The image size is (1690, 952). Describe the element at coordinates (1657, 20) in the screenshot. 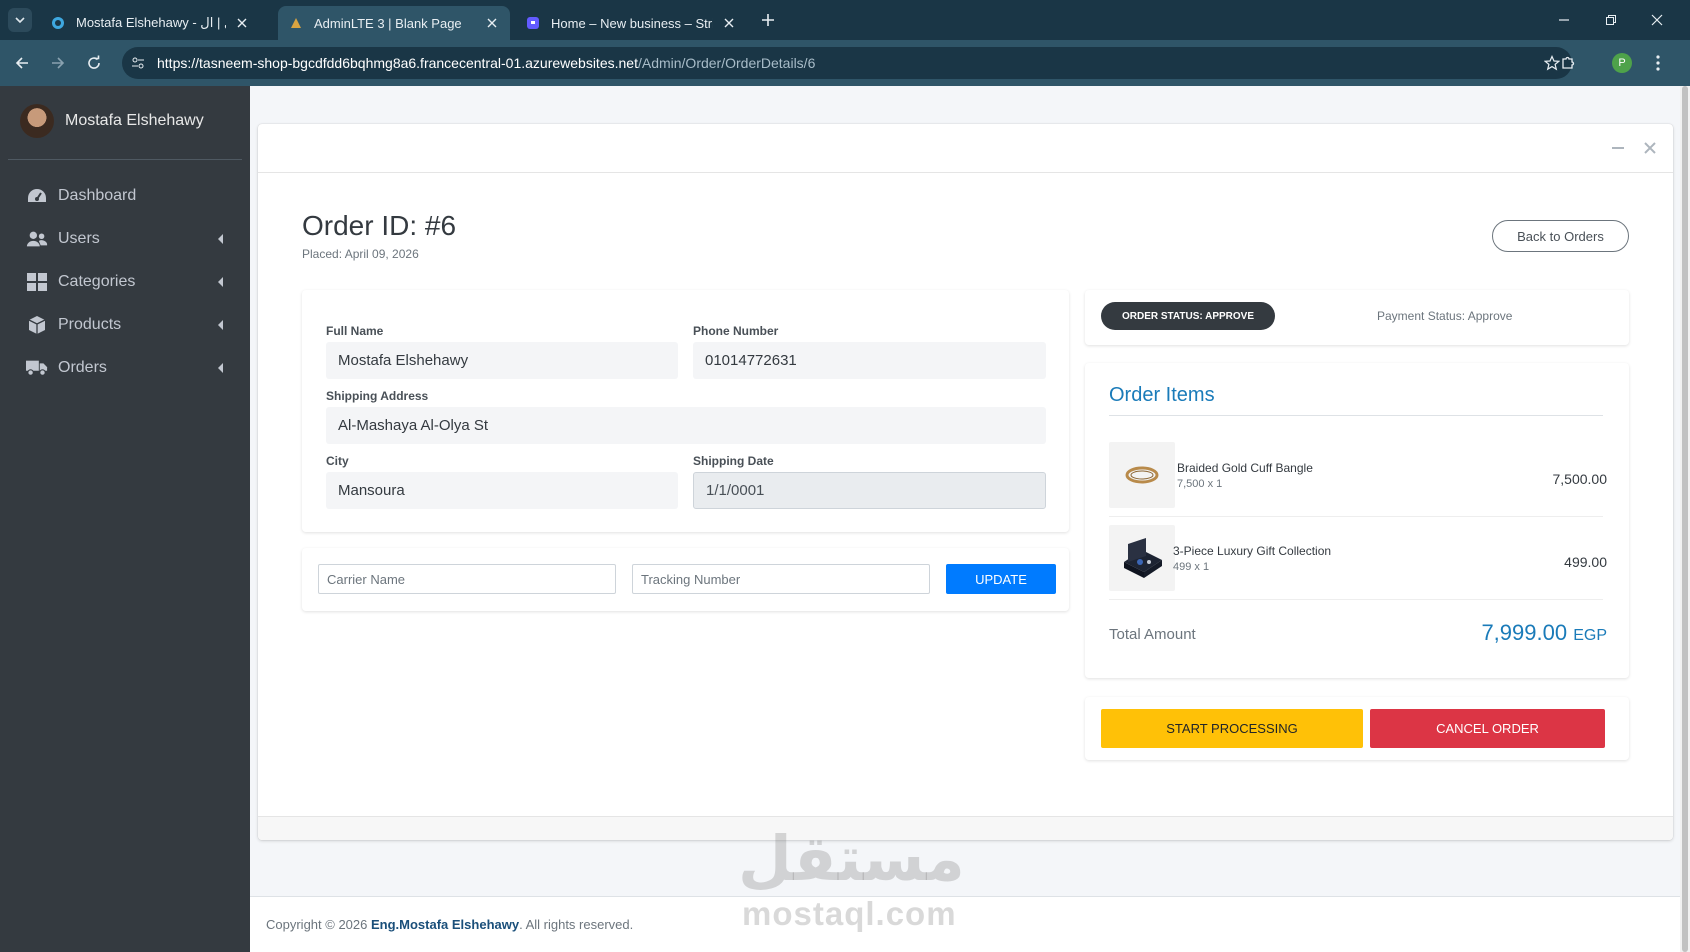

I see `close-window-icon` at that location.